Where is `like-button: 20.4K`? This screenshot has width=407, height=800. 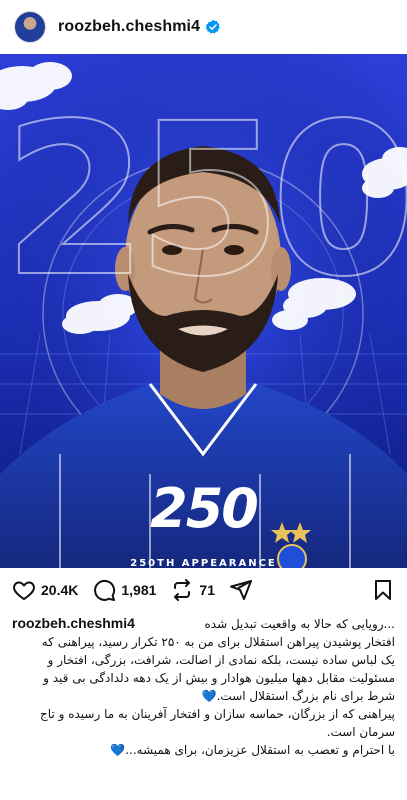
like-button: 20.4K is located at coordinates (45, 590).